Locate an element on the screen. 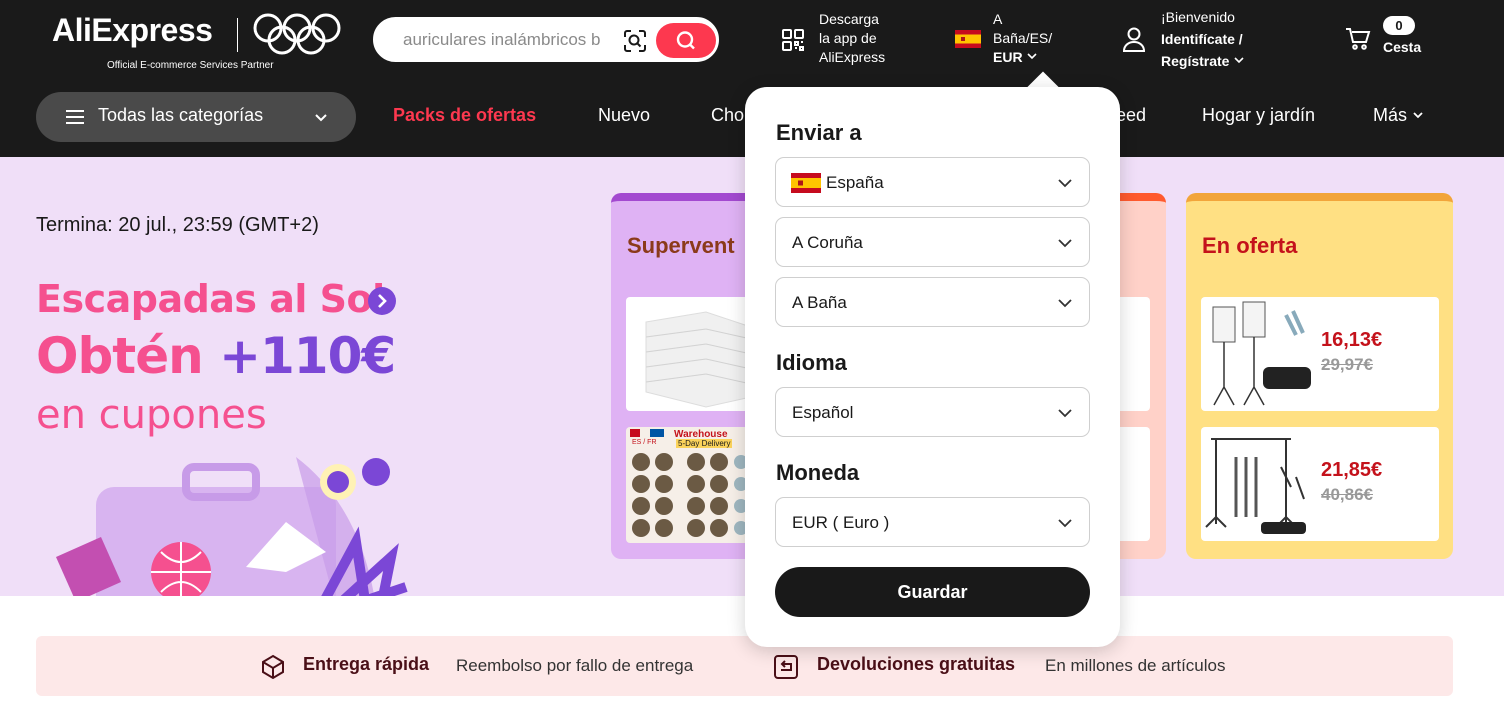  product-tile: Warehouse 5-Day Delivery ES / FR is located at coordinates (691, 485).